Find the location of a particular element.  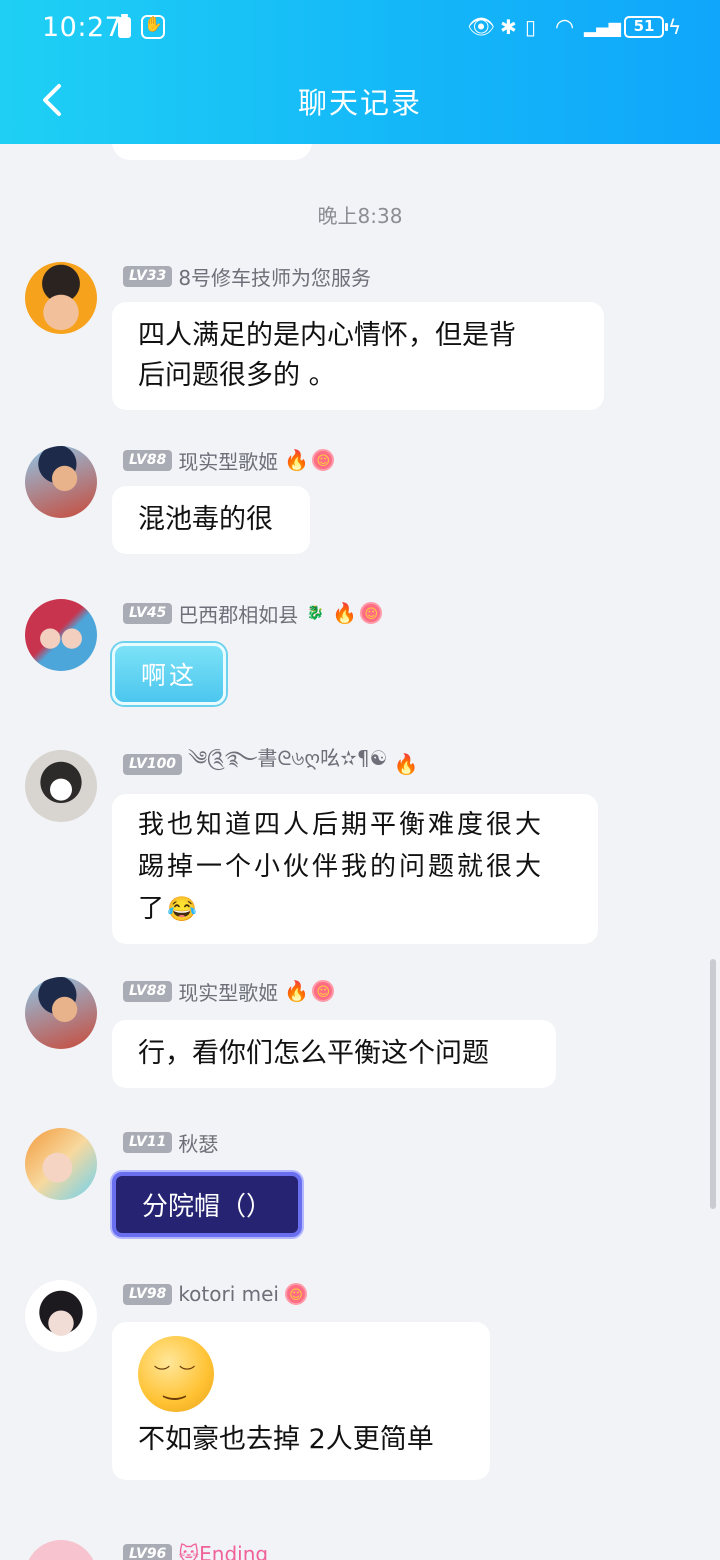

sender-name: ༄༊࿐書ᘓ৬ღ吆✫¶☯ is located at coordinates (287, 764).